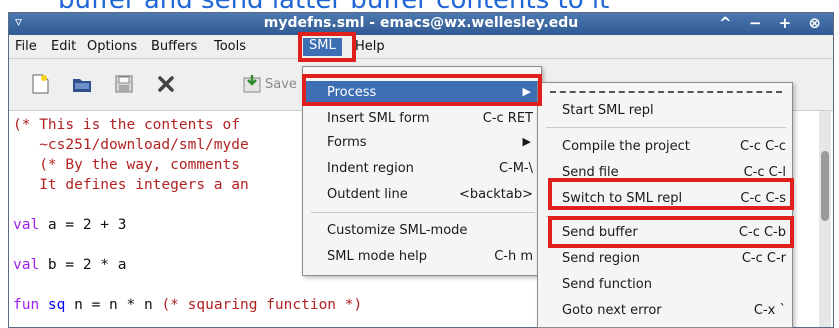 This screenshot has width=839, height=328. Describe the element at coordinates (665, 259) in the screenshot. I see `process-send-region: Send region C-c C-r` at that location.